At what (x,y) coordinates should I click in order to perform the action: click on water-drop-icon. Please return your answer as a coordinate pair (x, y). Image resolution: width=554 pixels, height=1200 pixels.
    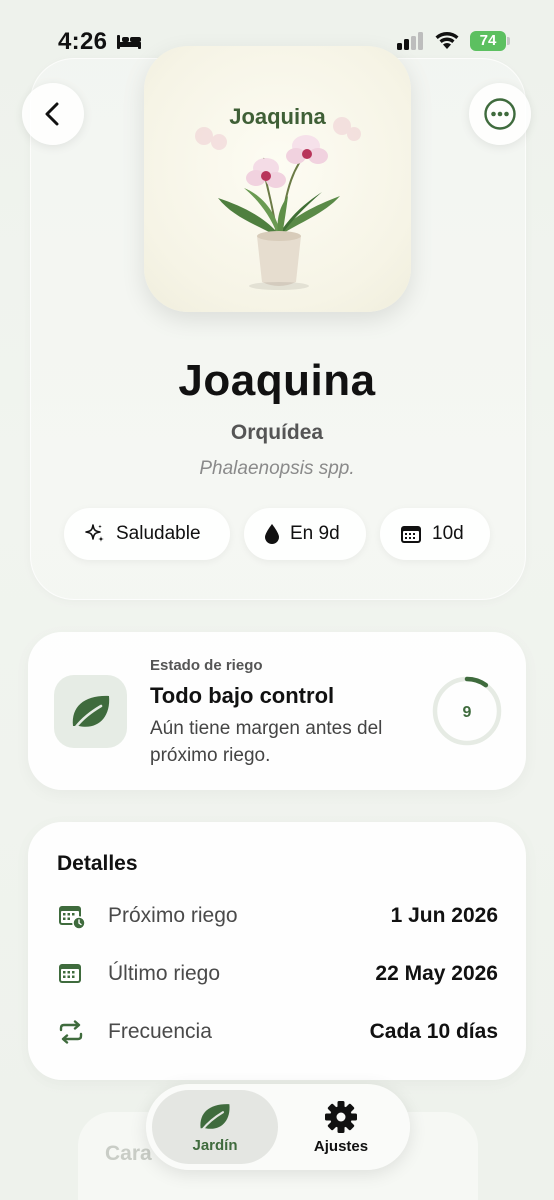
    Looking at the image, I should click on (272, 534).